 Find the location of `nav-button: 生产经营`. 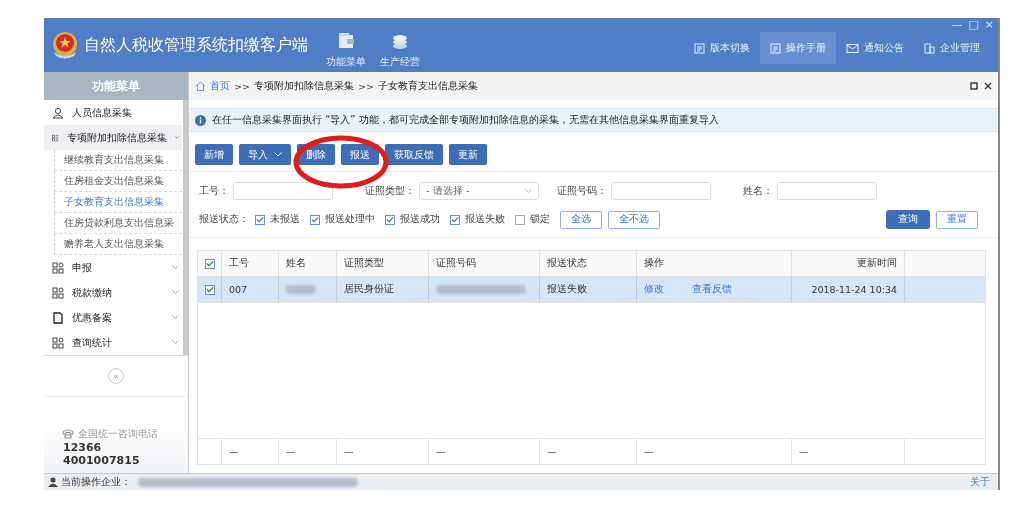

nav-button: 生产经营 is located at coordinates (400, 50).